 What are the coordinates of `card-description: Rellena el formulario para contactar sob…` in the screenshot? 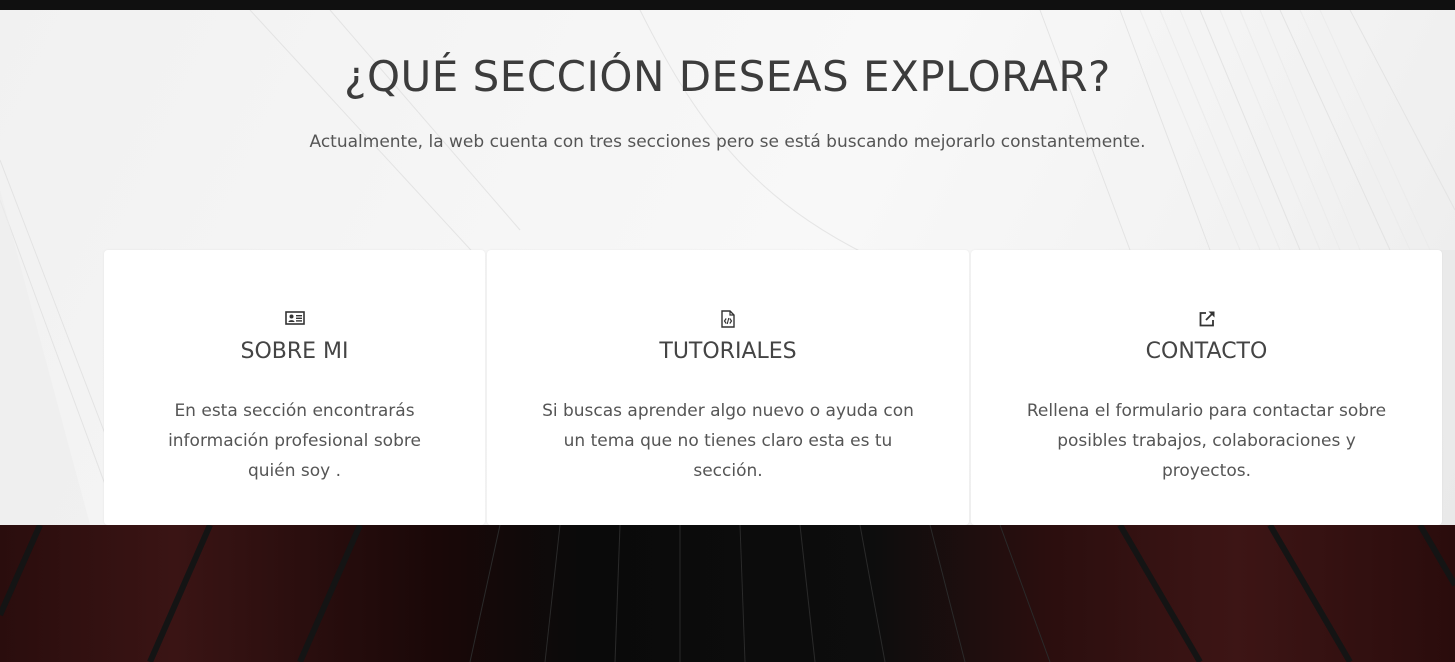 It's located at (1206, 441).